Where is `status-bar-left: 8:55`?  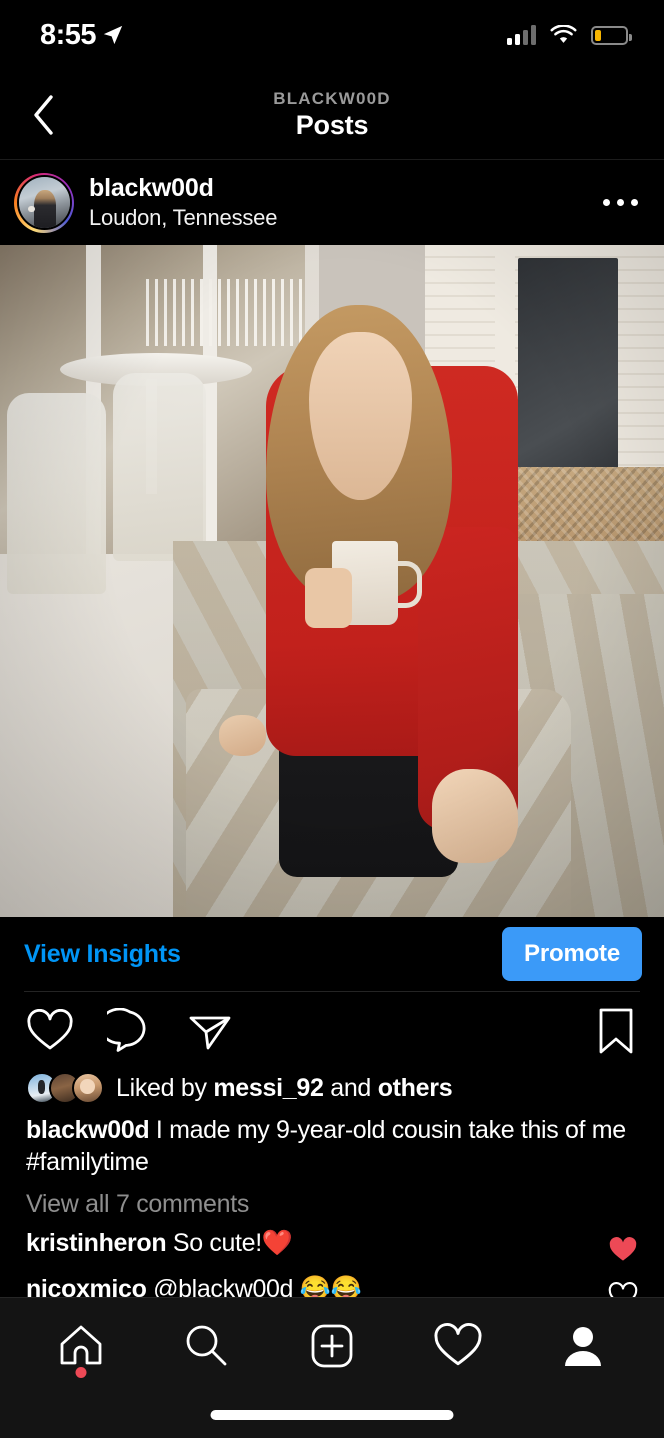 status-bar-left: 8:55 is located at coordinates (82, 35).